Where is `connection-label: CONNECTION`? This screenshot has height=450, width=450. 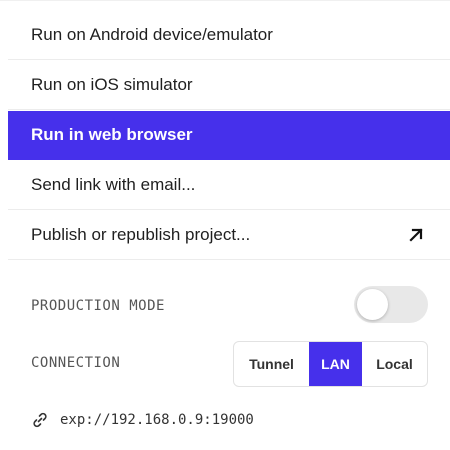 connection-label: CONNECTION is located at coordinates (76, 363).